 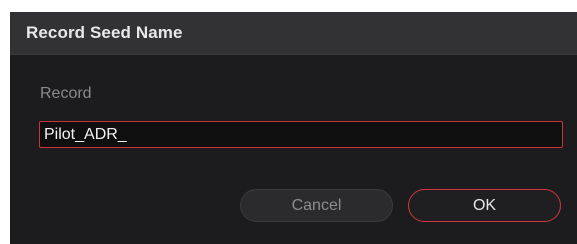 I want to click on record-field-label: Record, so click(x=66, y=93).